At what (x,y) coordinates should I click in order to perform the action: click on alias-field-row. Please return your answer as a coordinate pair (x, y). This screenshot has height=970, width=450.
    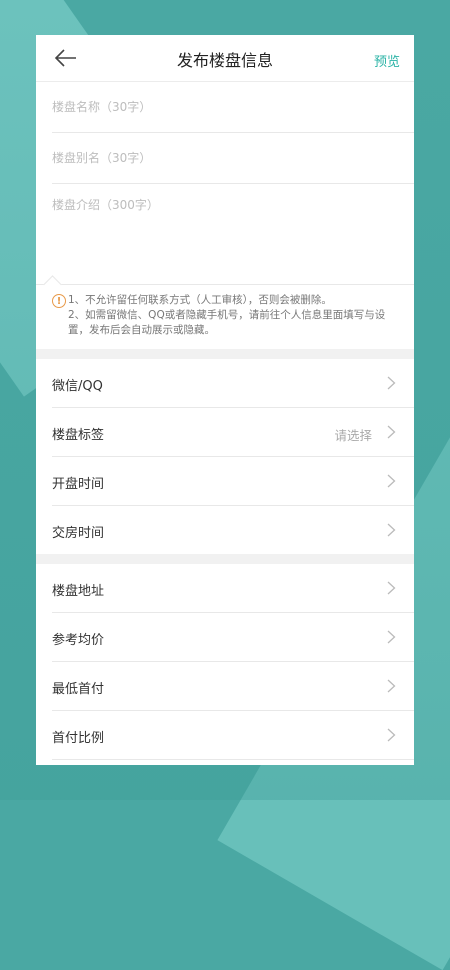
    Looking at the image, I should click on (233, 158).